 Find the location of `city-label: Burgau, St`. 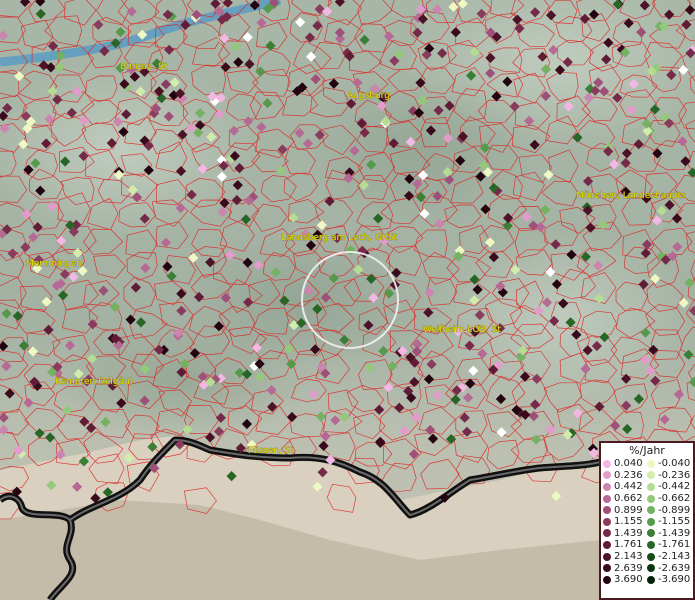

city-label: Burgau, St is located at coordinates (144, 67).